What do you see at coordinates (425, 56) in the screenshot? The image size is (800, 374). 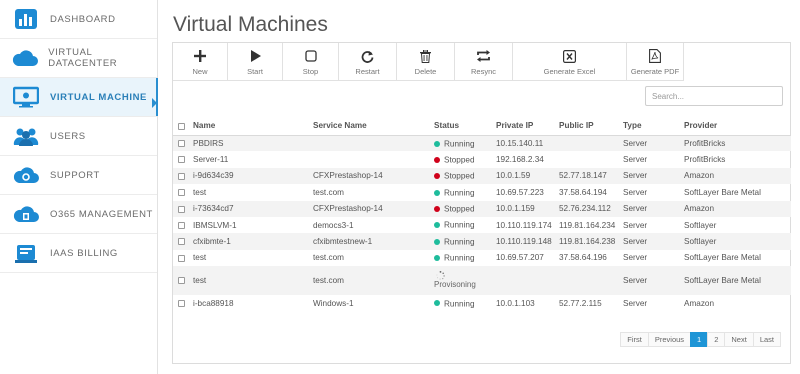 I see `trash-icon` at bounding box center [425, 56].